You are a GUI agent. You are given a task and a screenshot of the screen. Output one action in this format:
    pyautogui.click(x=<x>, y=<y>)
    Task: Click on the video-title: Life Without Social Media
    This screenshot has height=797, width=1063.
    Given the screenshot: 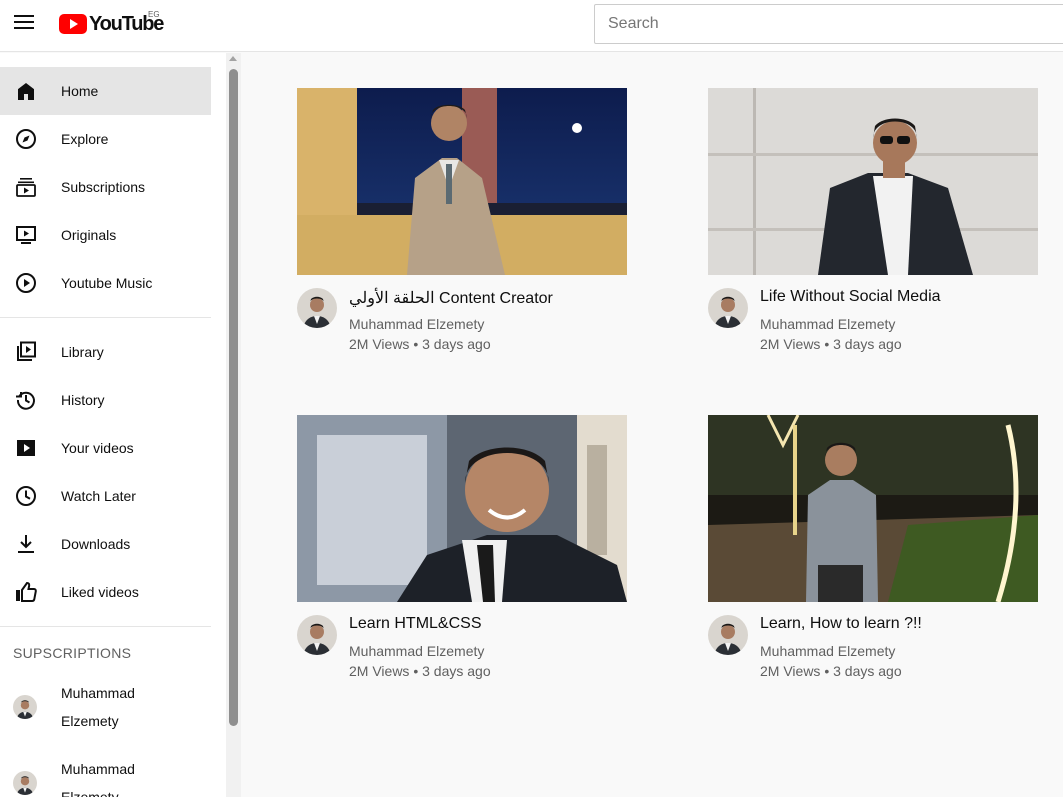 What is the action you would take?
    pyautogui.click(x=850, y=297)
    